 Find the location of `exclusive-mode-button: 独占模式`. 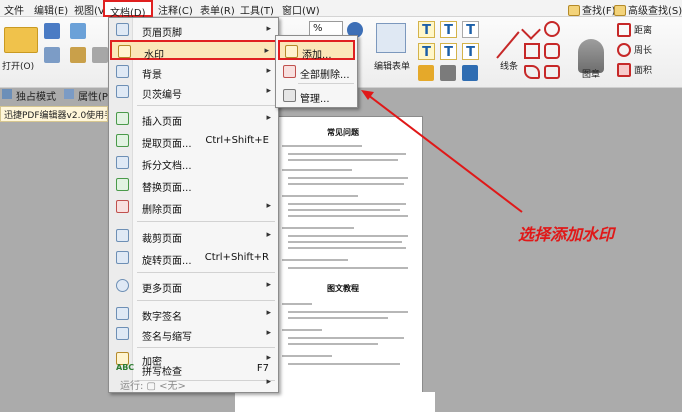

exclusive-mode-button: 独占模式 is located at coordinates (36, 95).